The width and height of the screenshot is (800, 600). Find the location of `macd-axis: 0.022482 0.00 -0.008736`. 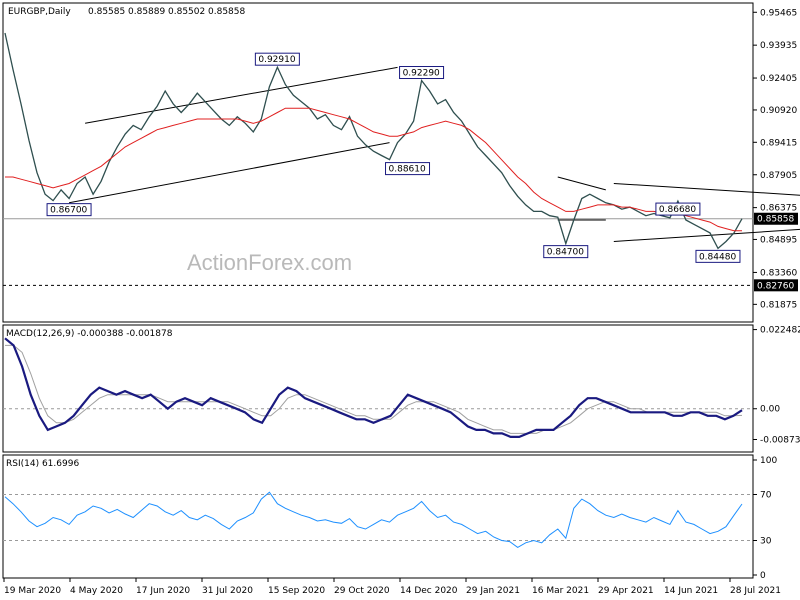

macd-axis: 0.022482 0.00 -0.008736 is located at coordinates (776, 386).